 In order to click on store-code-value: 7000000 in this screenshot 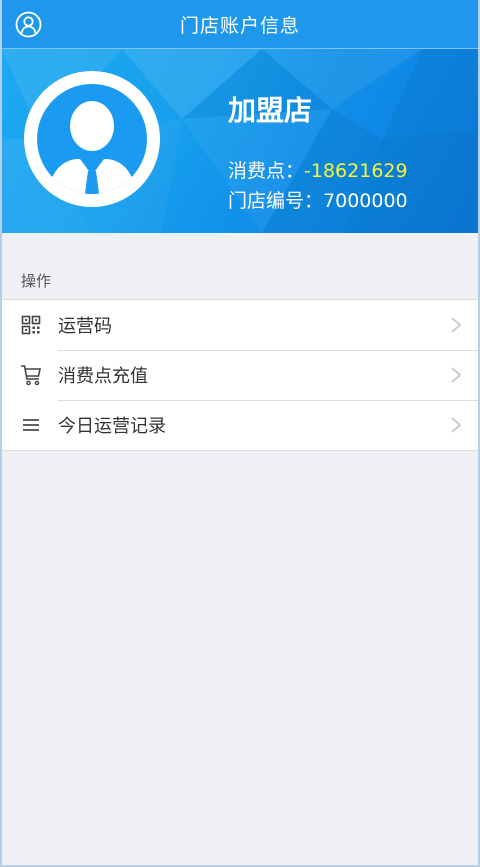, I will do `click(365, 201)`.